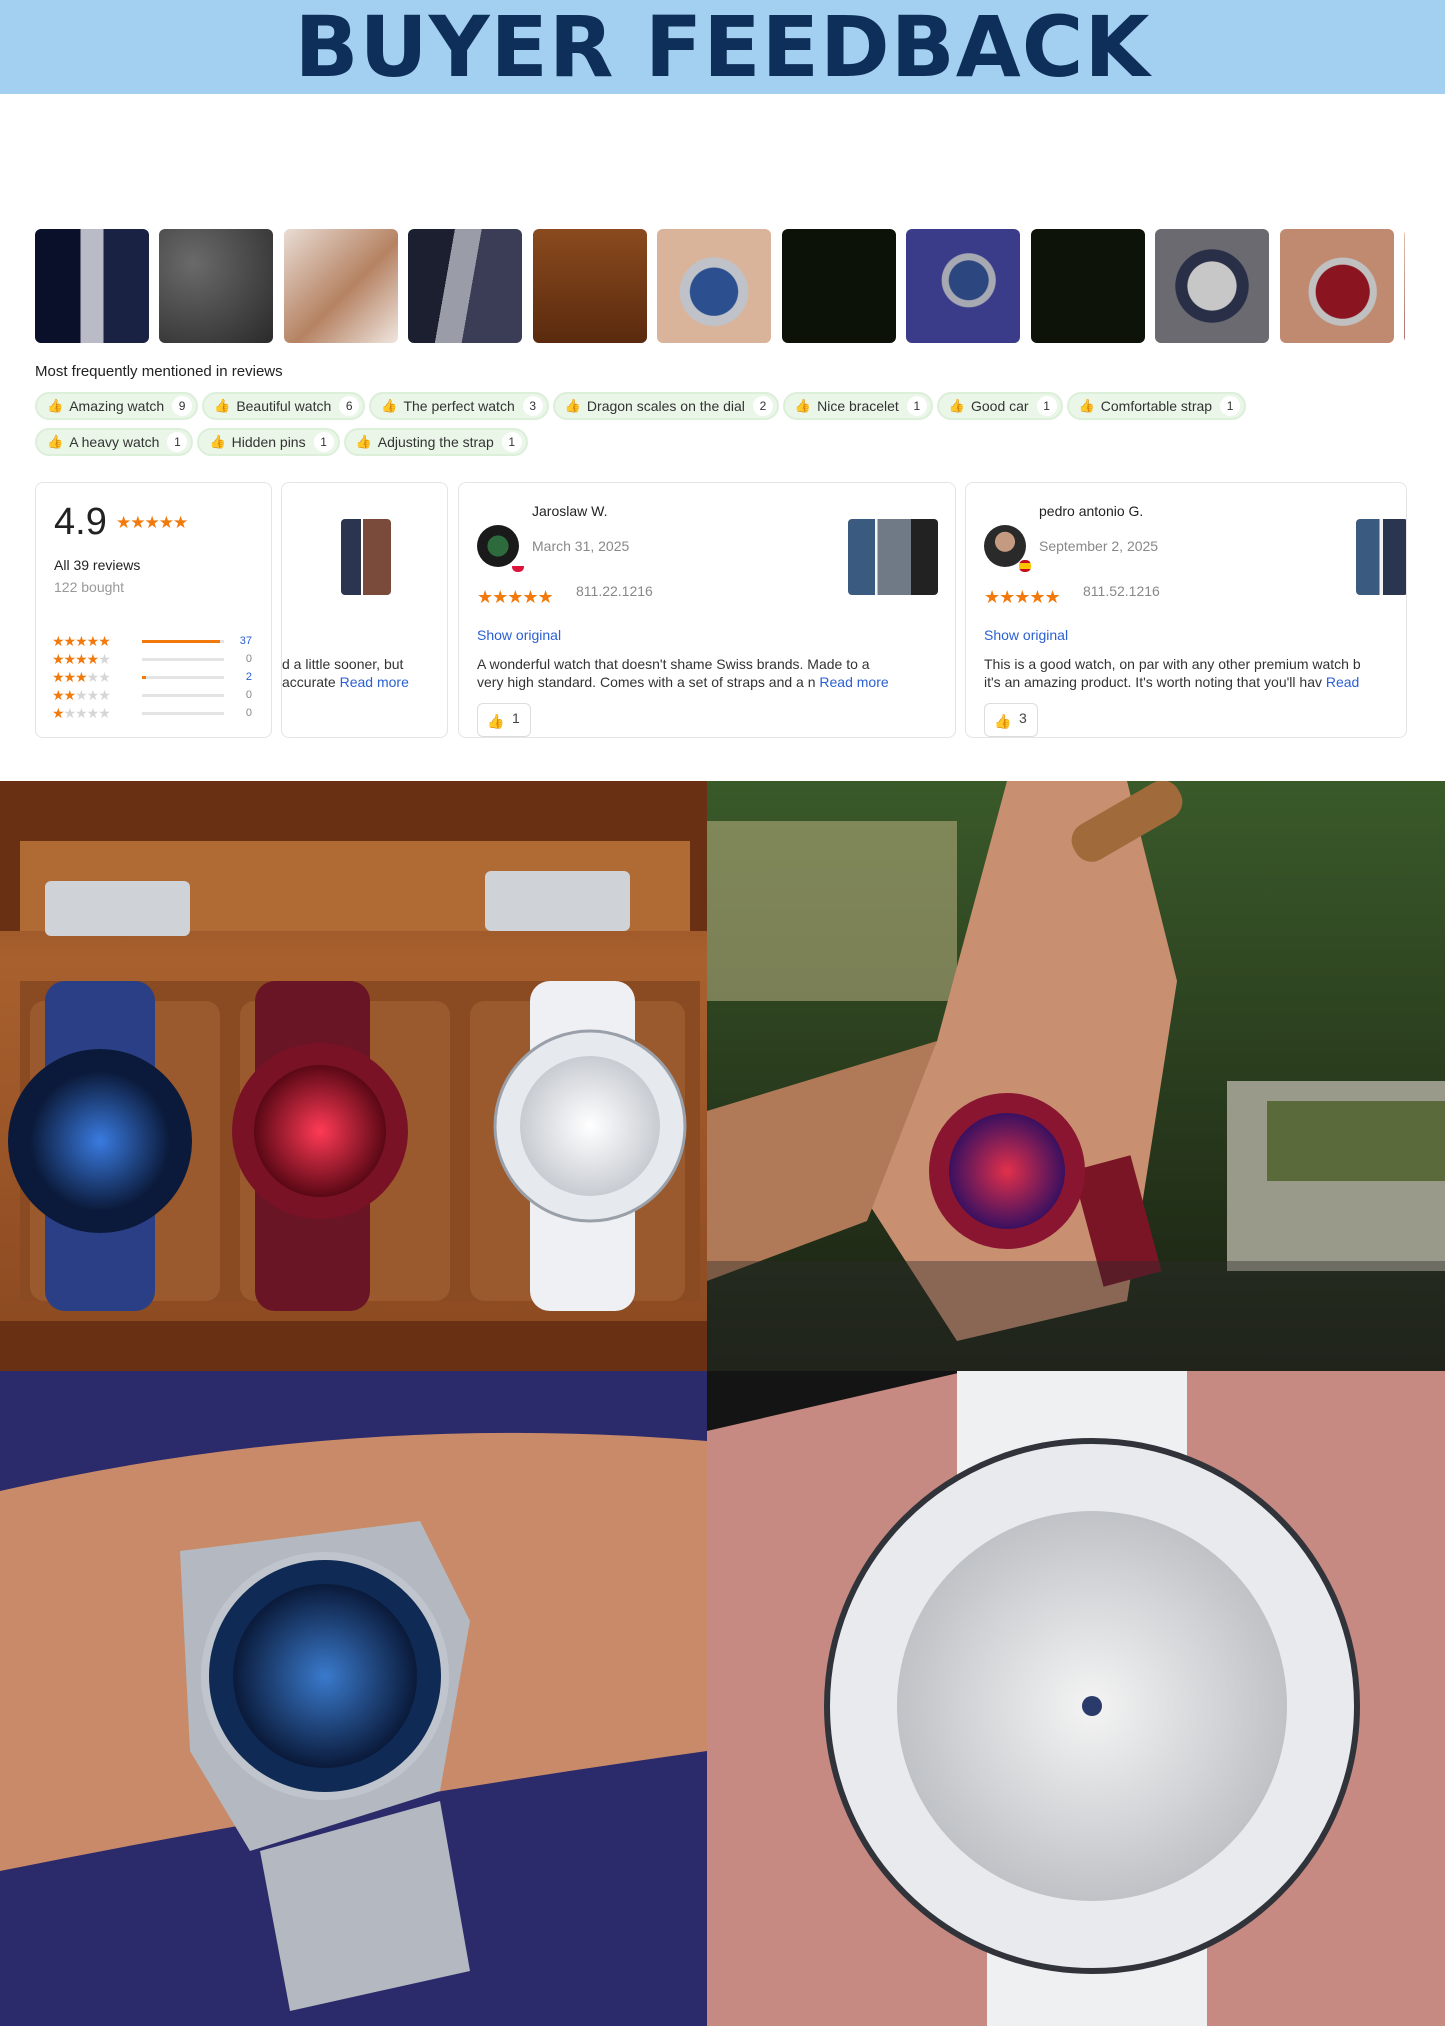 The height and width of the screenshot is (2026, 1445). I want to click on flag-spain-icon, so click(1025, 566).